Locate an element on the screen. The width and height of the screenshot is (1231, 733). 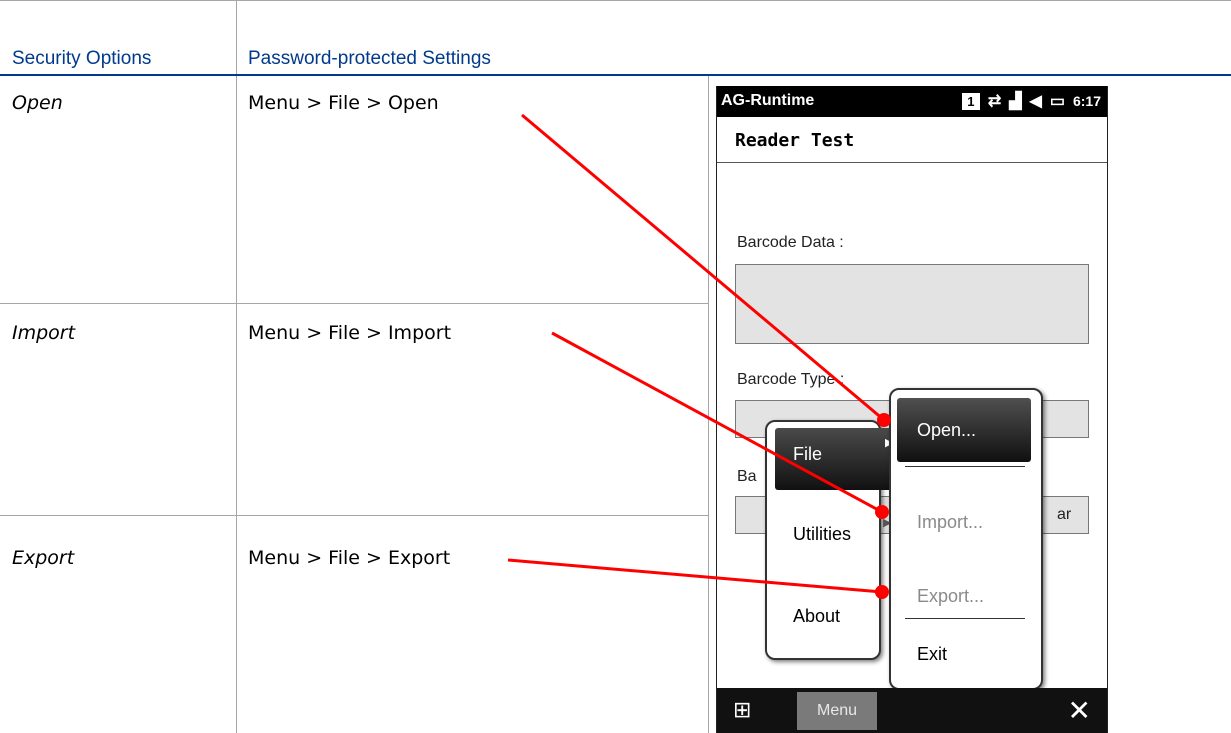
callout-line-import is located at coordinates (717, 422).